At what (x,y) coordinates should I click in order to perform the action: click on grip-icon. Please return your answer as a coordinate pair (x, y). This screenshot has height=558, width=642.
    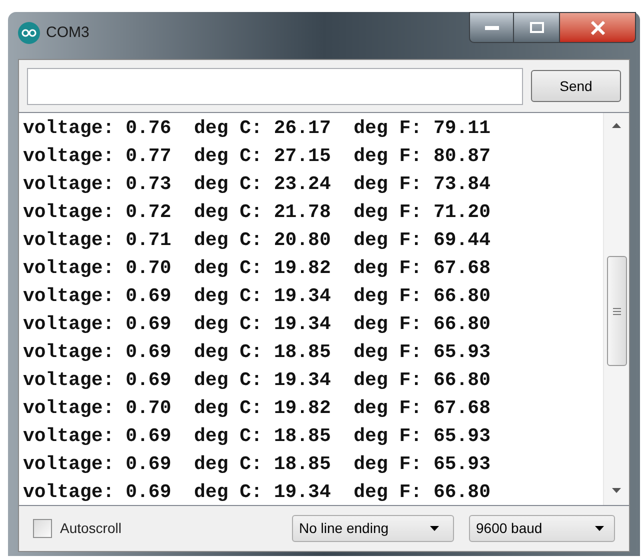
    Looking at the image, I should click on (616, 311).